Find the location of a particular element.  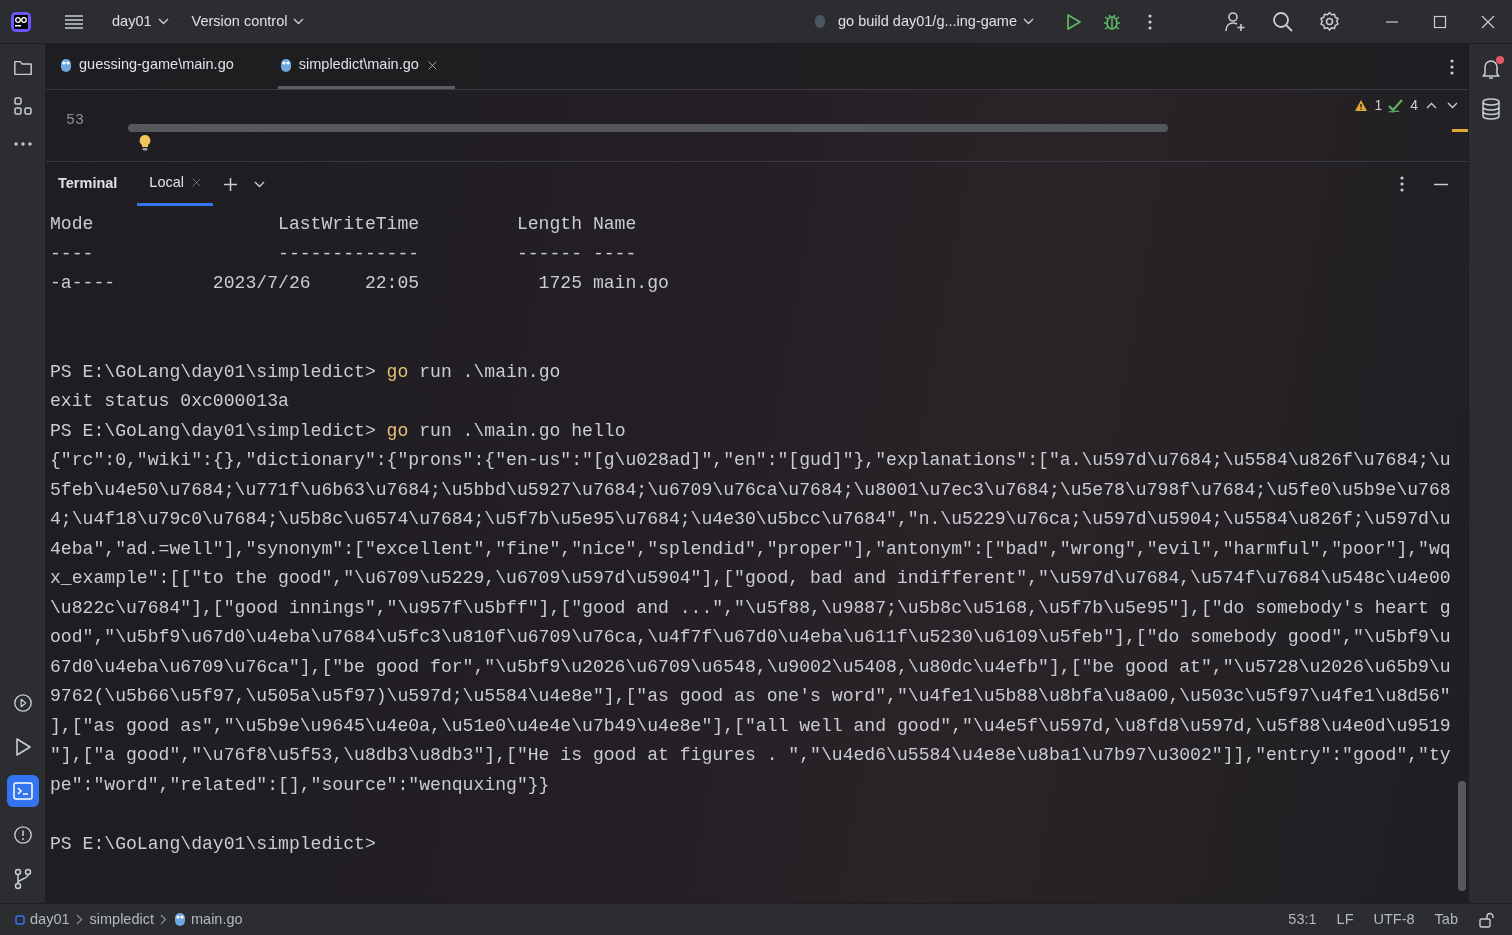

line-number: 53 is located at coordinates (75, 121).